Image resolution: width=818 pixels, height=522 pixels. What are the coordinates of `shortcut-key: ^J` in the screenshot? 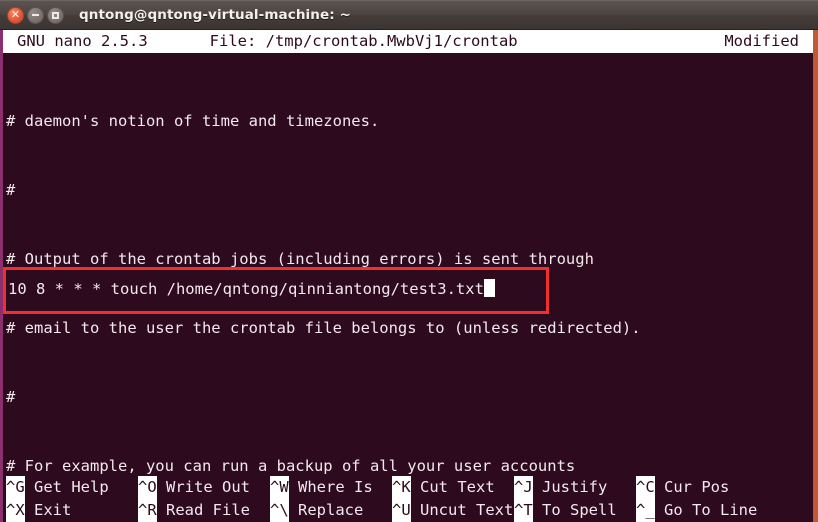 It's located at (523, 487).